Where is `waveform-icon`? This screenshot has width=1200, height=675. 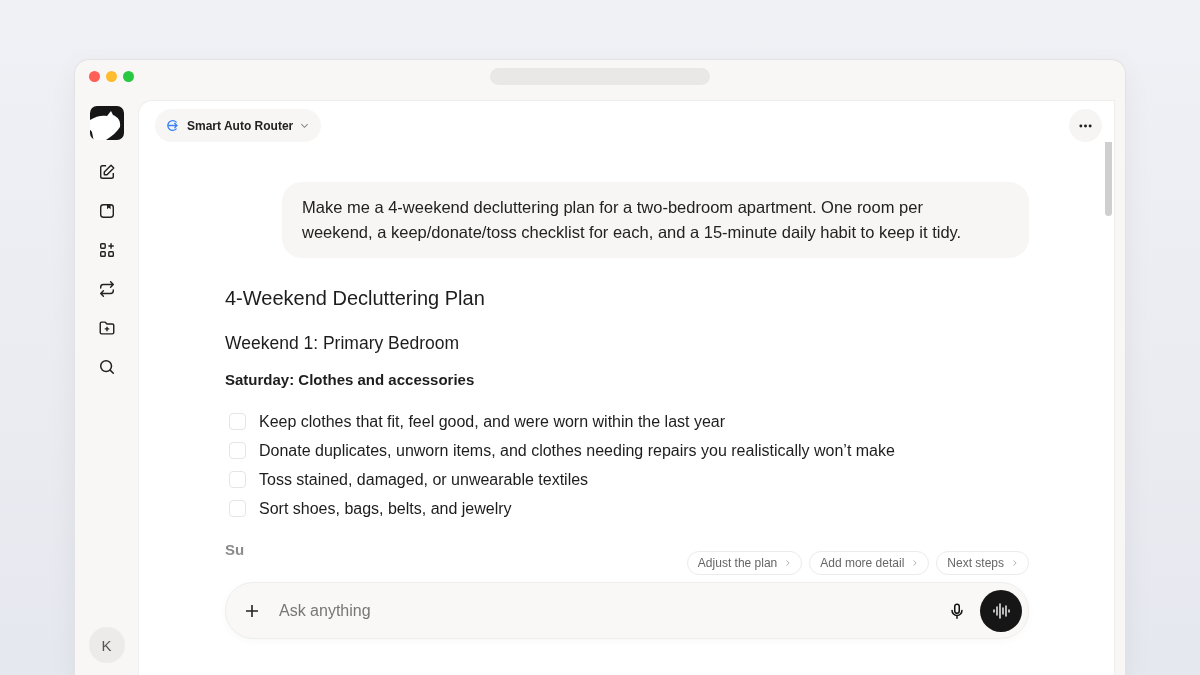 waveform-icon is located at coordinates (1001, 610).